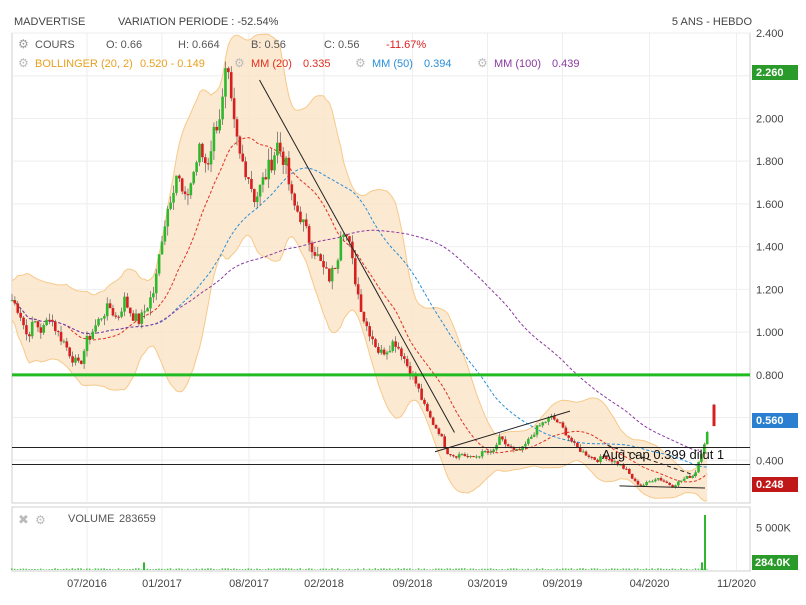 Image resolution: width=806 pixels, height=605 pixels. Describe the element at coordinates (357, 256) in the screenshot. I see `trend-line` at that location.